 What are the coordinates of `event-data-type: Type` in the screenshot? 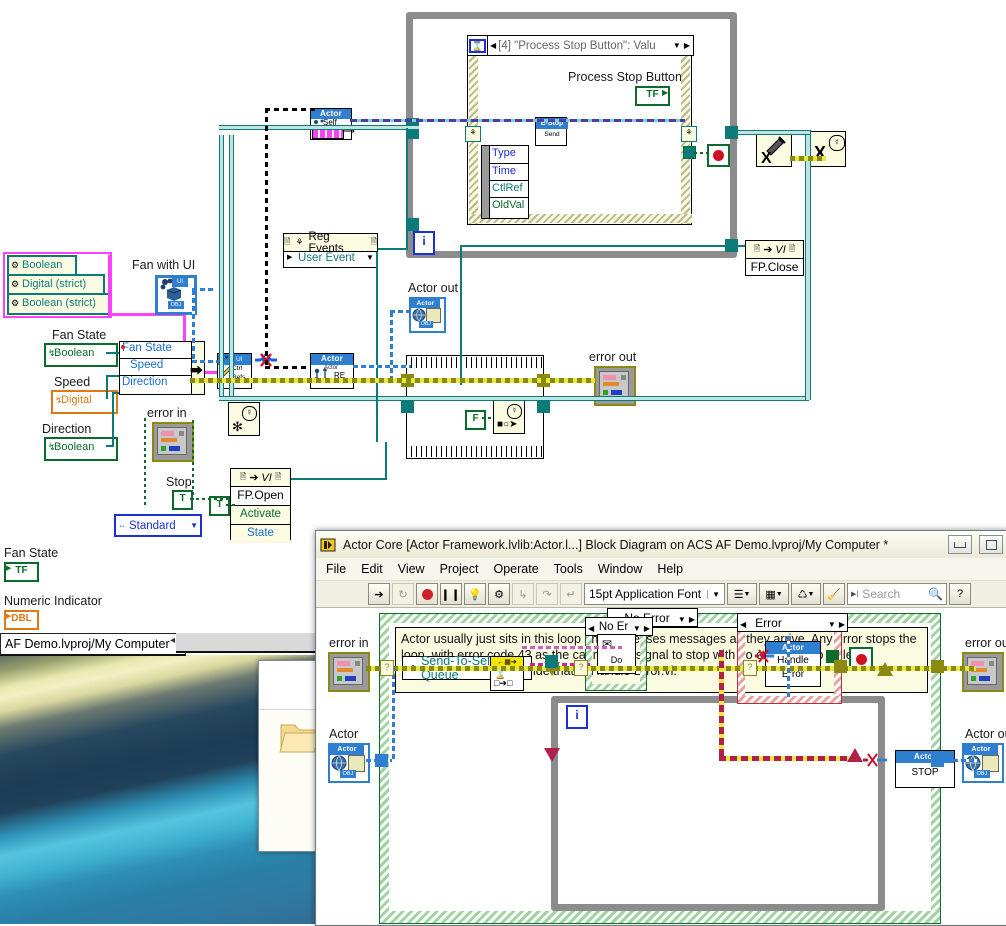 It's located at (504, 153).